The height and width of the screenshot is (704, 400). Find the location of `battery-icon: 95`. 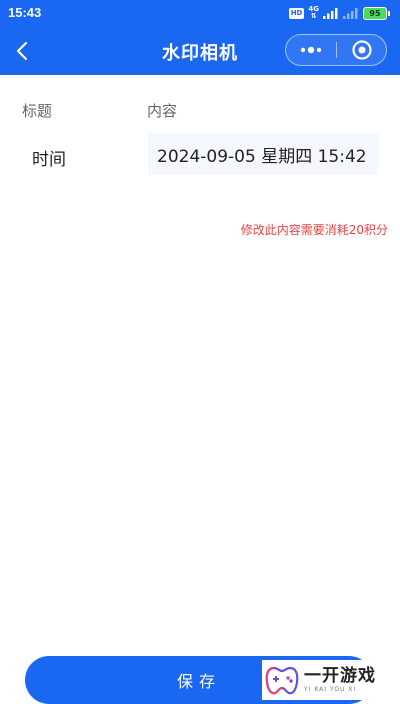

battery-icon: 95 is located at coordinates (376, 13).